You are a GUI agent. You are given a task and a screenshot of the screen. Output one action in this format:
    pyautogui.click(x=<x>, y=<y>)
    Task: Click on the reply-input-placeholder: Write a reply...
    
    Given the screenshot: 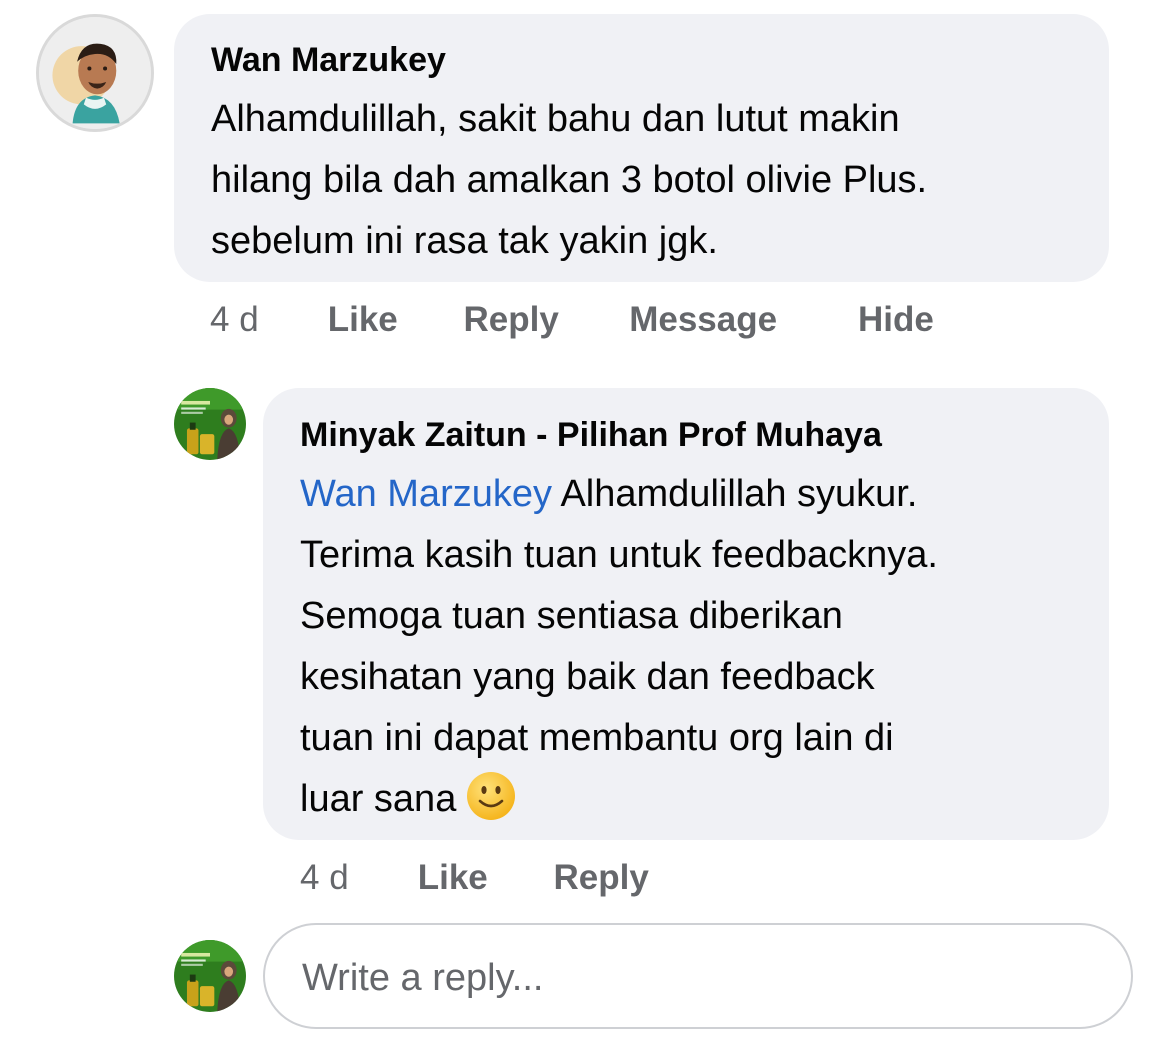 What is the action you would take?
    pyautogui.click(x=423, y=978)
    